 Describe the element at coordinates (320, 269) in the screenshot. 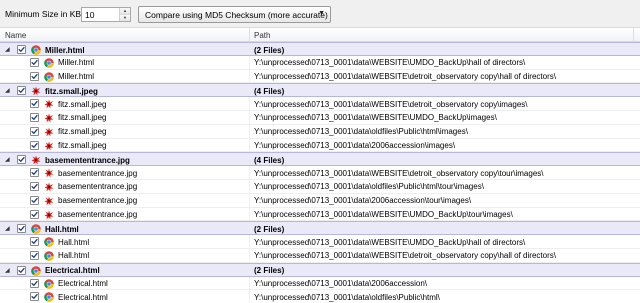

I see `group-row: ◢ Electrical.html (2 Files)` at that location.